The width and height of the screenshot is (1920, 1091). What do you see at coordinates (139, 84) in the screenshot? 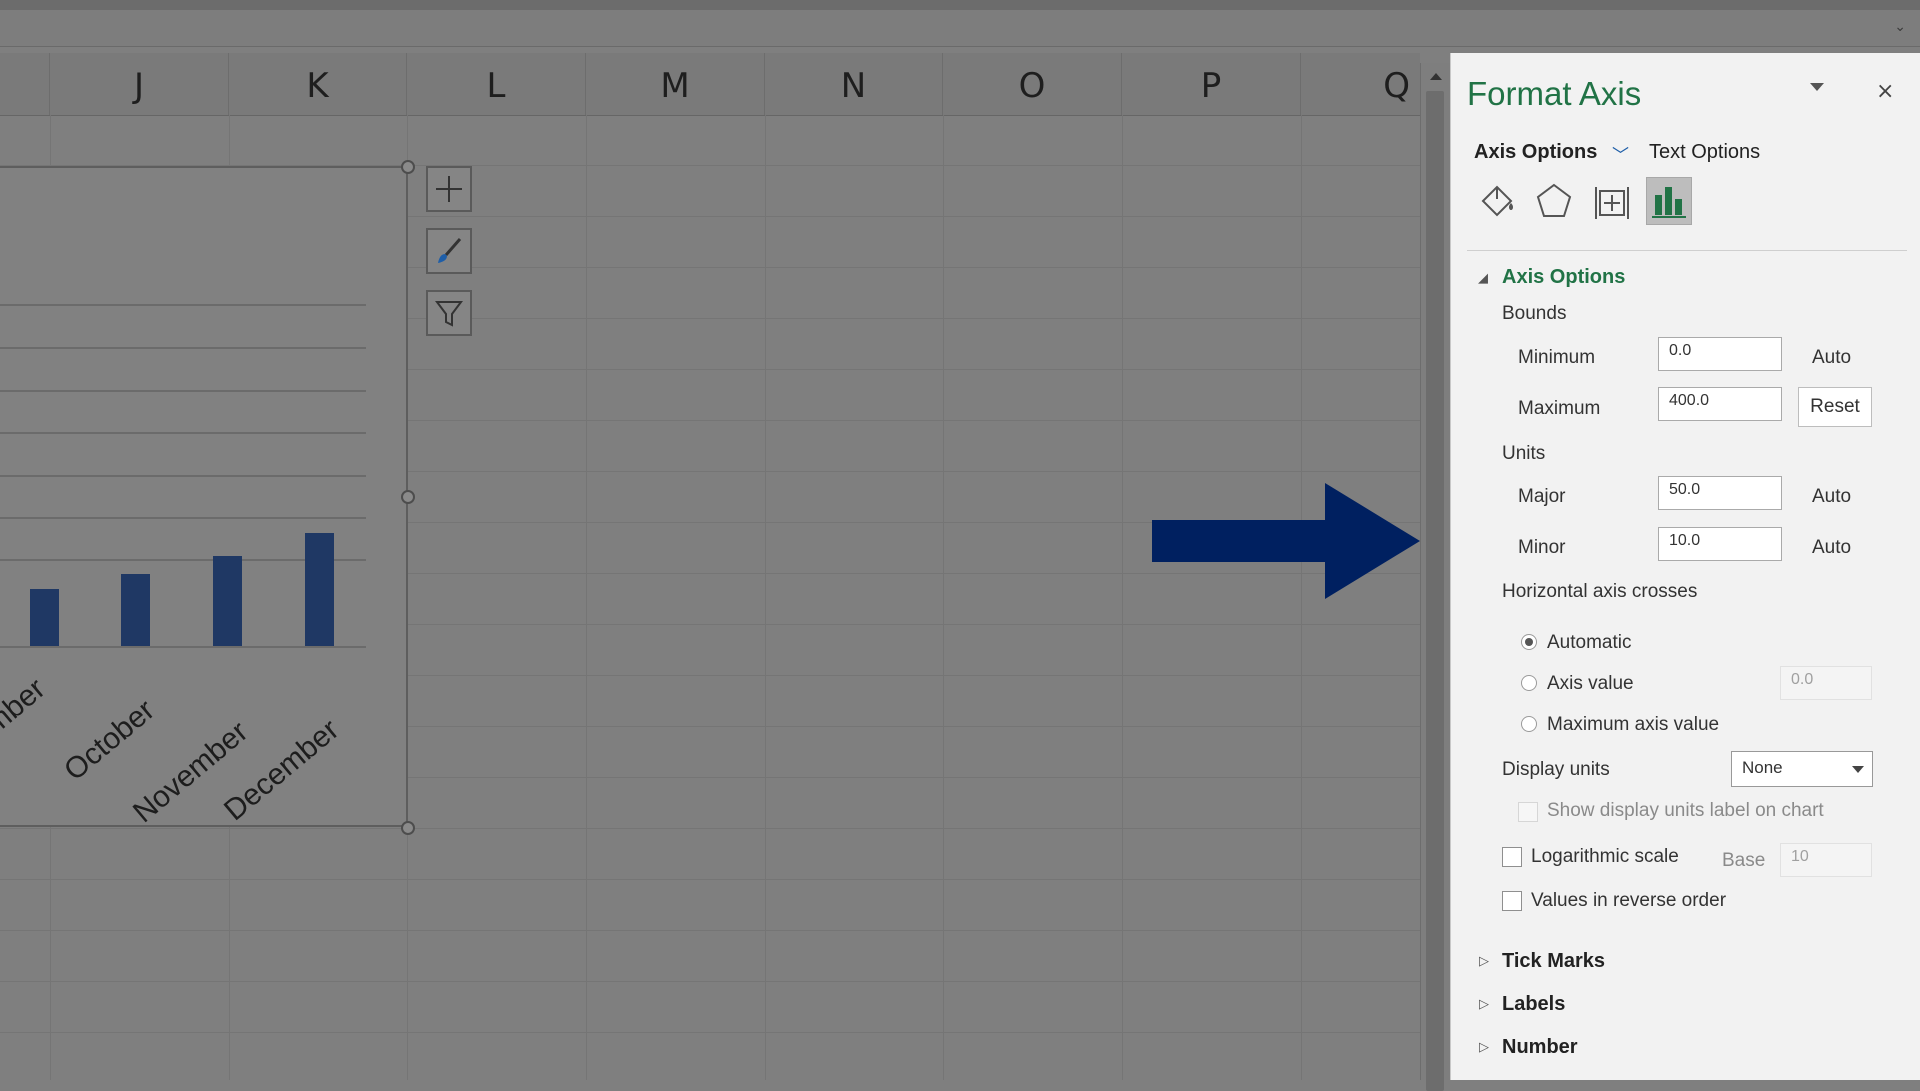
I see `column-header-j: J` at bounding box center [139, 84].